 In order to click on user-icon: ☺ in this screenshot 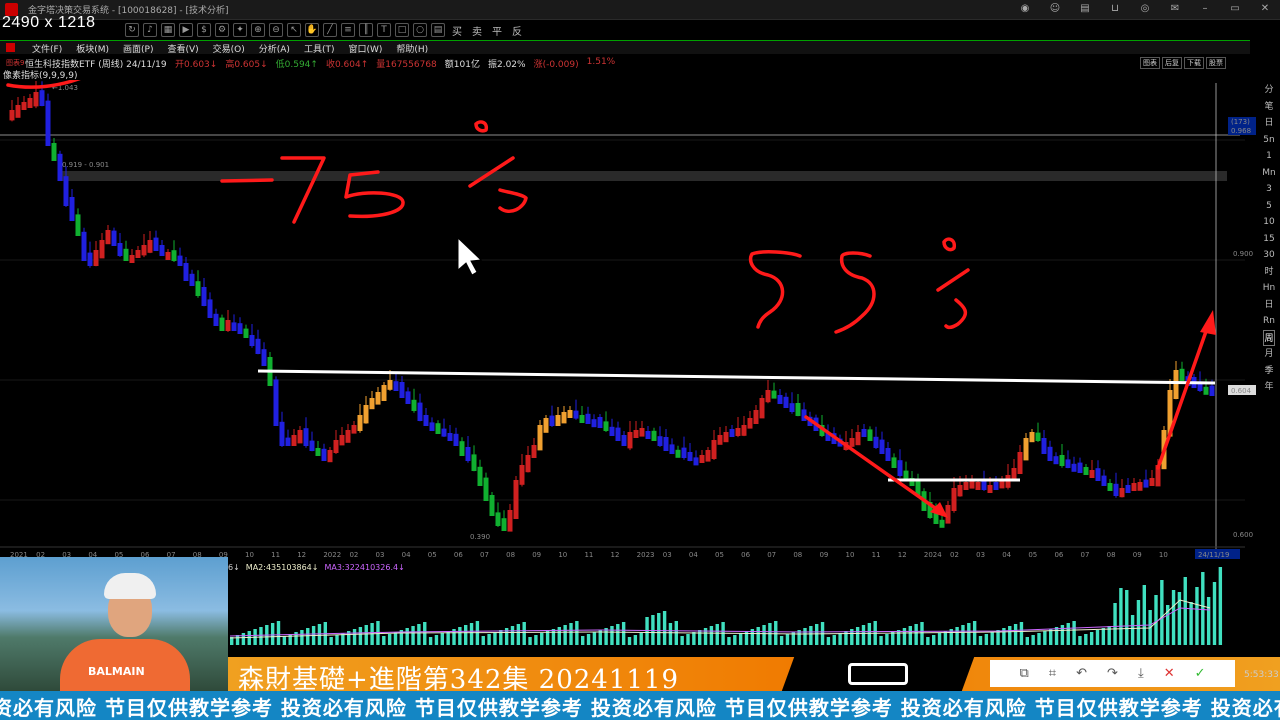, I will do `click(1055, 9)`.